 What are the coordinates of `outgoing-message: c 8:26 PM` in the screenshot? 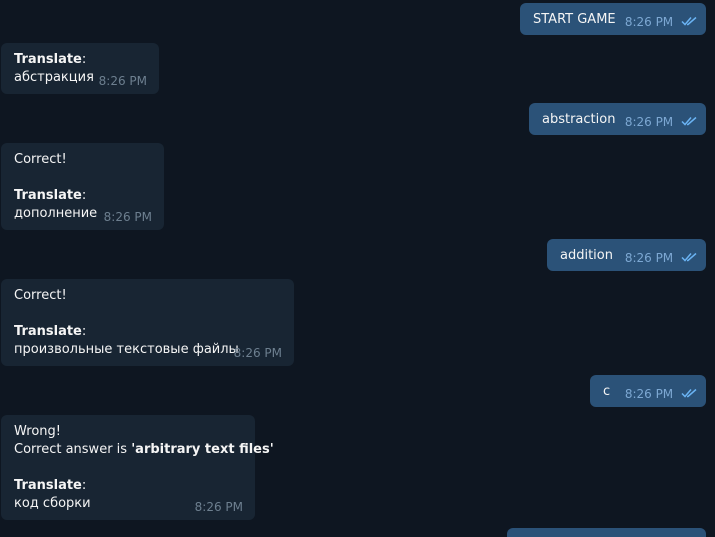 It's located at (648, 391).